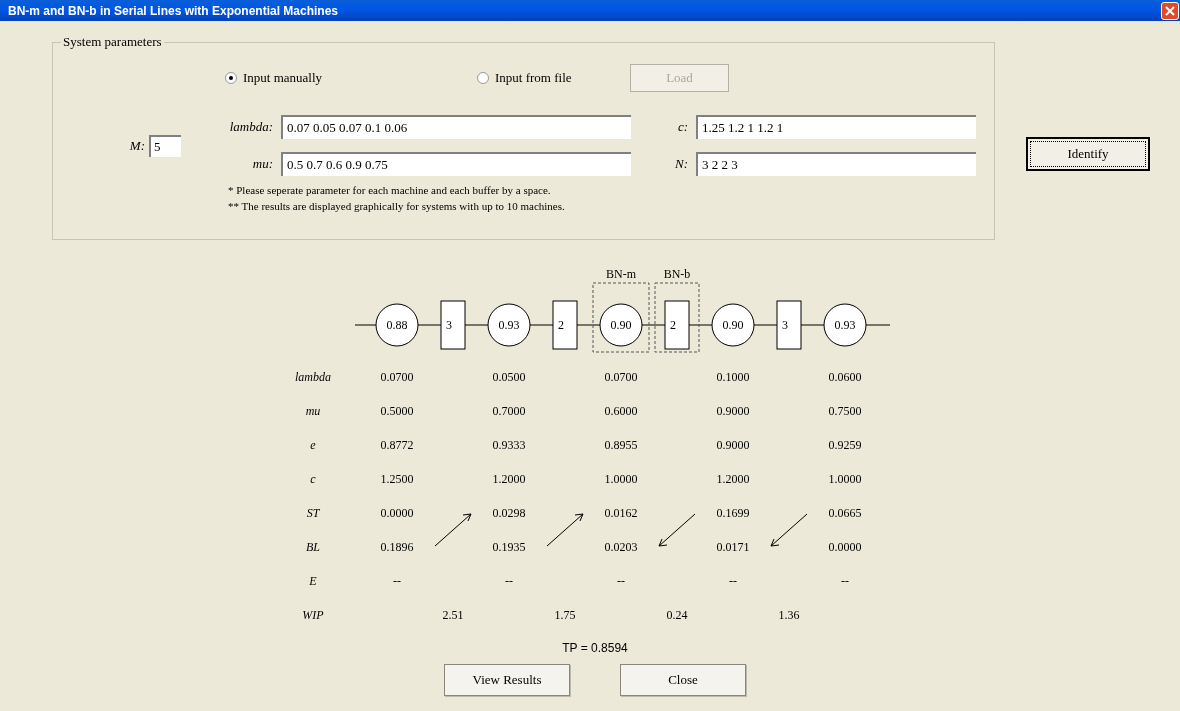  I want to click on parameter-field: 3 2 2 3, so click(836, 164).